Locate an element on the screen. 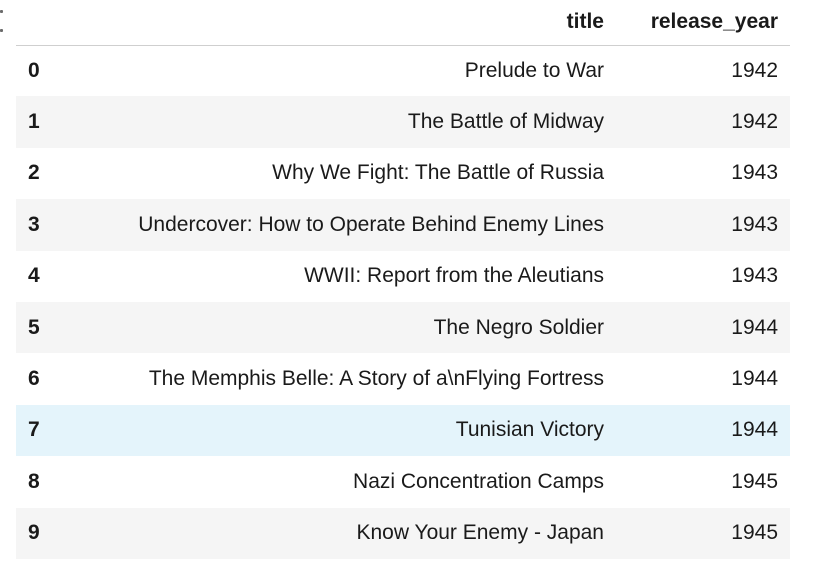  table-row: 1 The Battle of Midway 1942 is located at coordinates (403, 122).